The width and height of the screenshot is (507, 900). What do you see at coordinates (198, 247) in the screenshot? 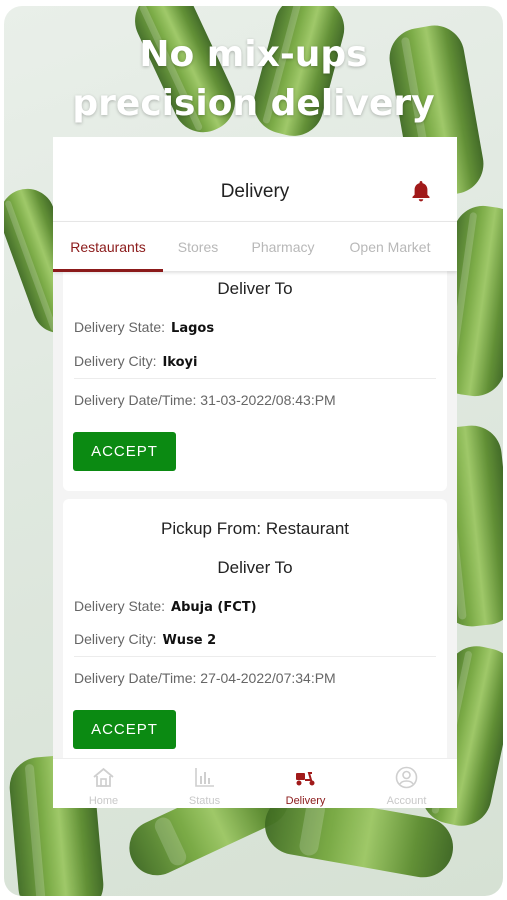
I see `tab-stores: Stores` at bounding box center [198, 247].